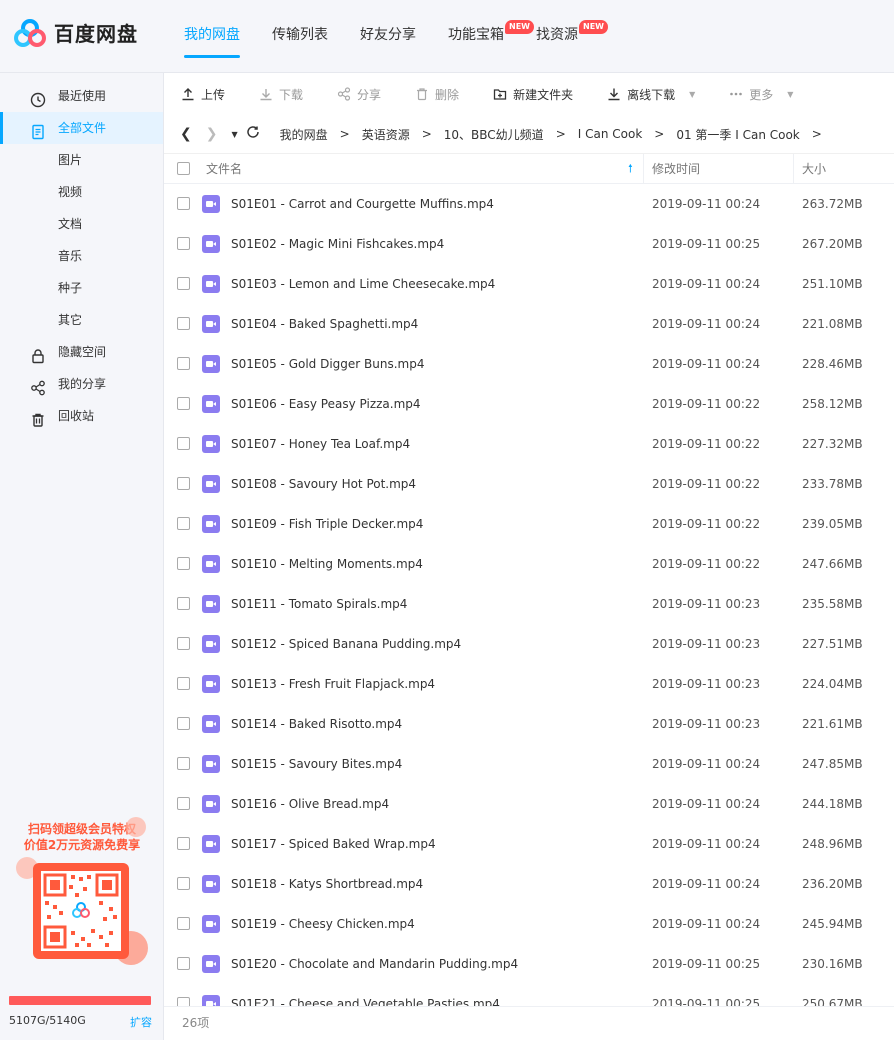 This screenshot has width=894, height=1040. Describe the element at coordinates (81, 320) in the screenshot. I see `sidebar-item-others: 其它` at that location.